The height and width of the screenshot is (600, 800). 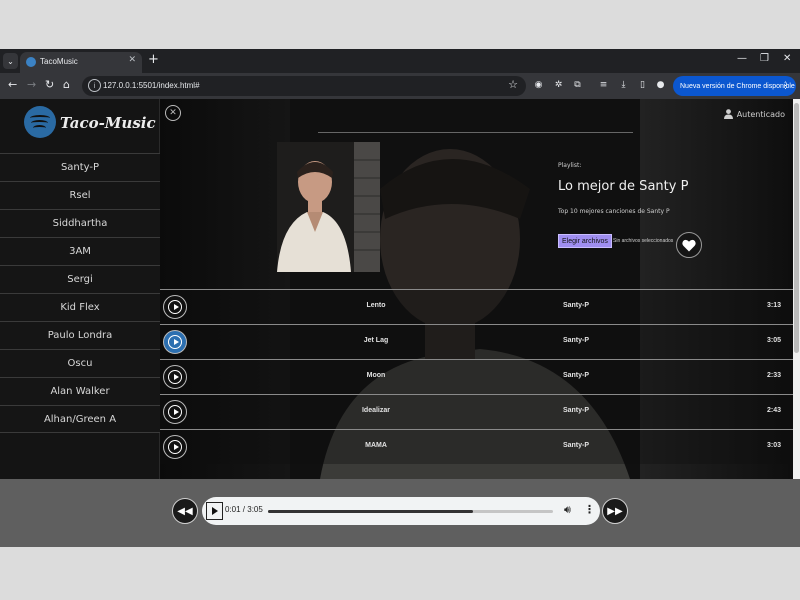 I want to click on audio-play-button, so click(x=214, y=511).